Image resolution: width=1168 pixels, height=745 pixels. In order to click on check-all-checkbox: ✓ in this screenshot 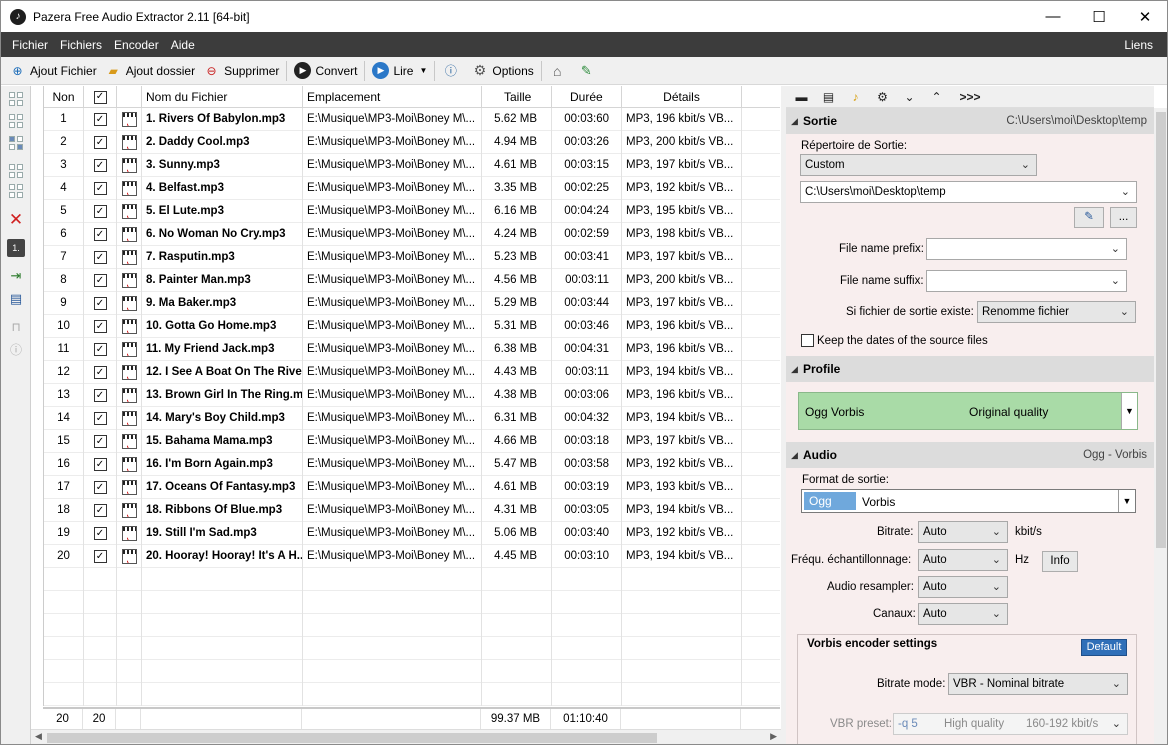, I will do `click(100, 97)`.